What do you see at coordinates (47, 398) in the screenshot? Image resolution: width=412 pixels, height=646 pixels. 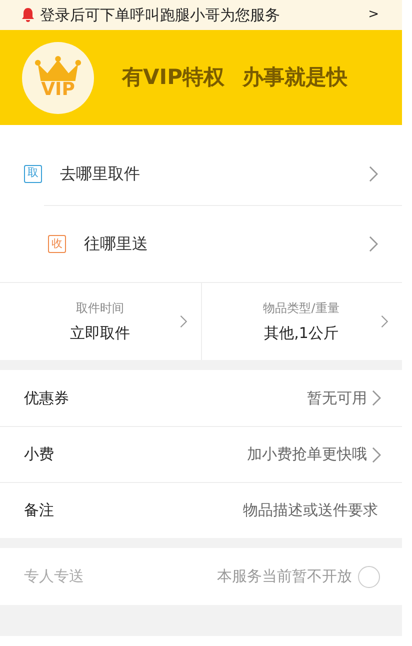 I see `detail-label: 优惠券` at bounding box center [47, 398].